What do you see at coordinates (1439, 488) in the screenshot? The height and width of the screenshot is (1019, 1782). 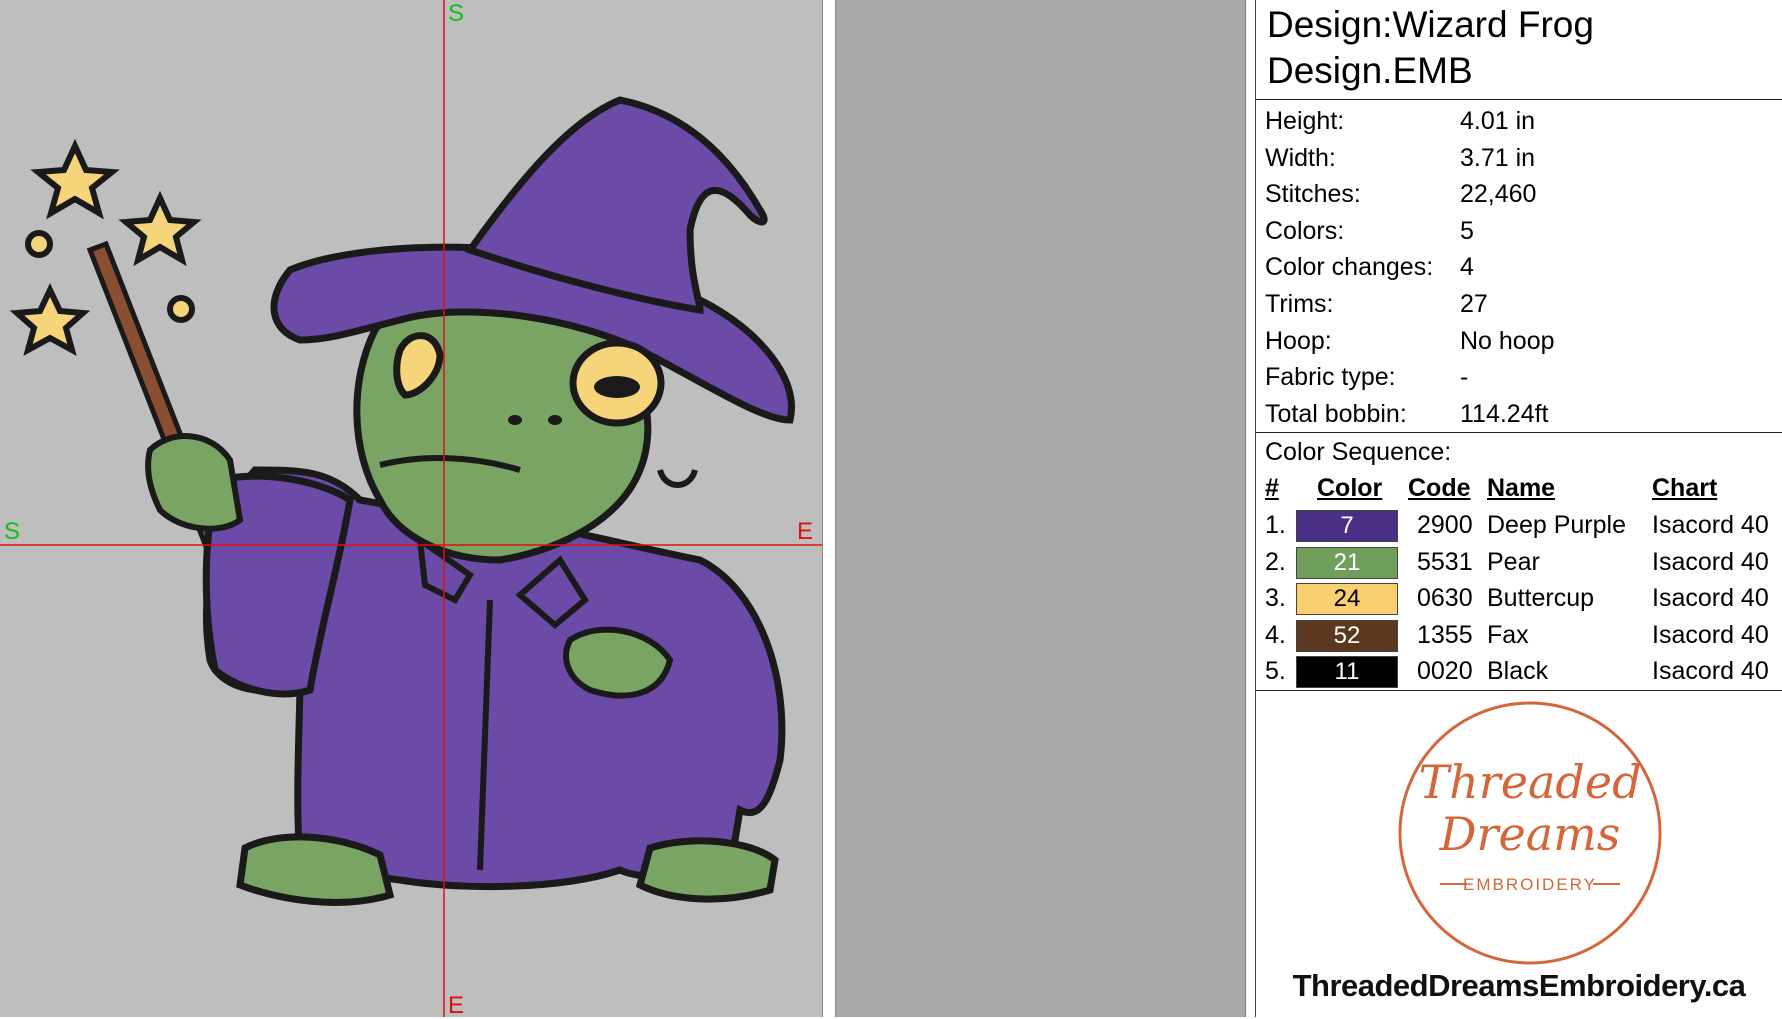 I see `col-header-code: Code` at bounding box center [1439, 488].